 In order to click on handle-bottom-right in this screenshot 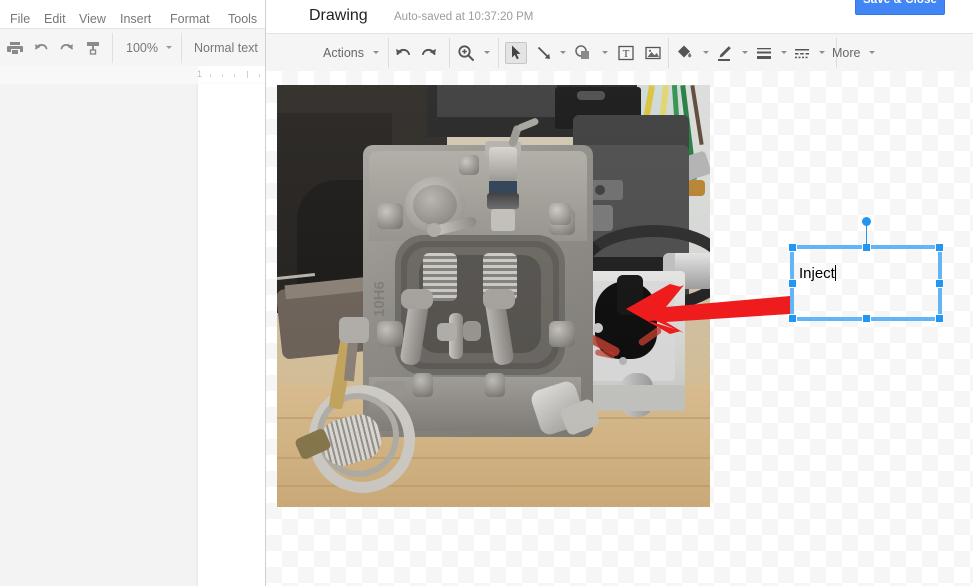, I will do `click(939, 318)`.